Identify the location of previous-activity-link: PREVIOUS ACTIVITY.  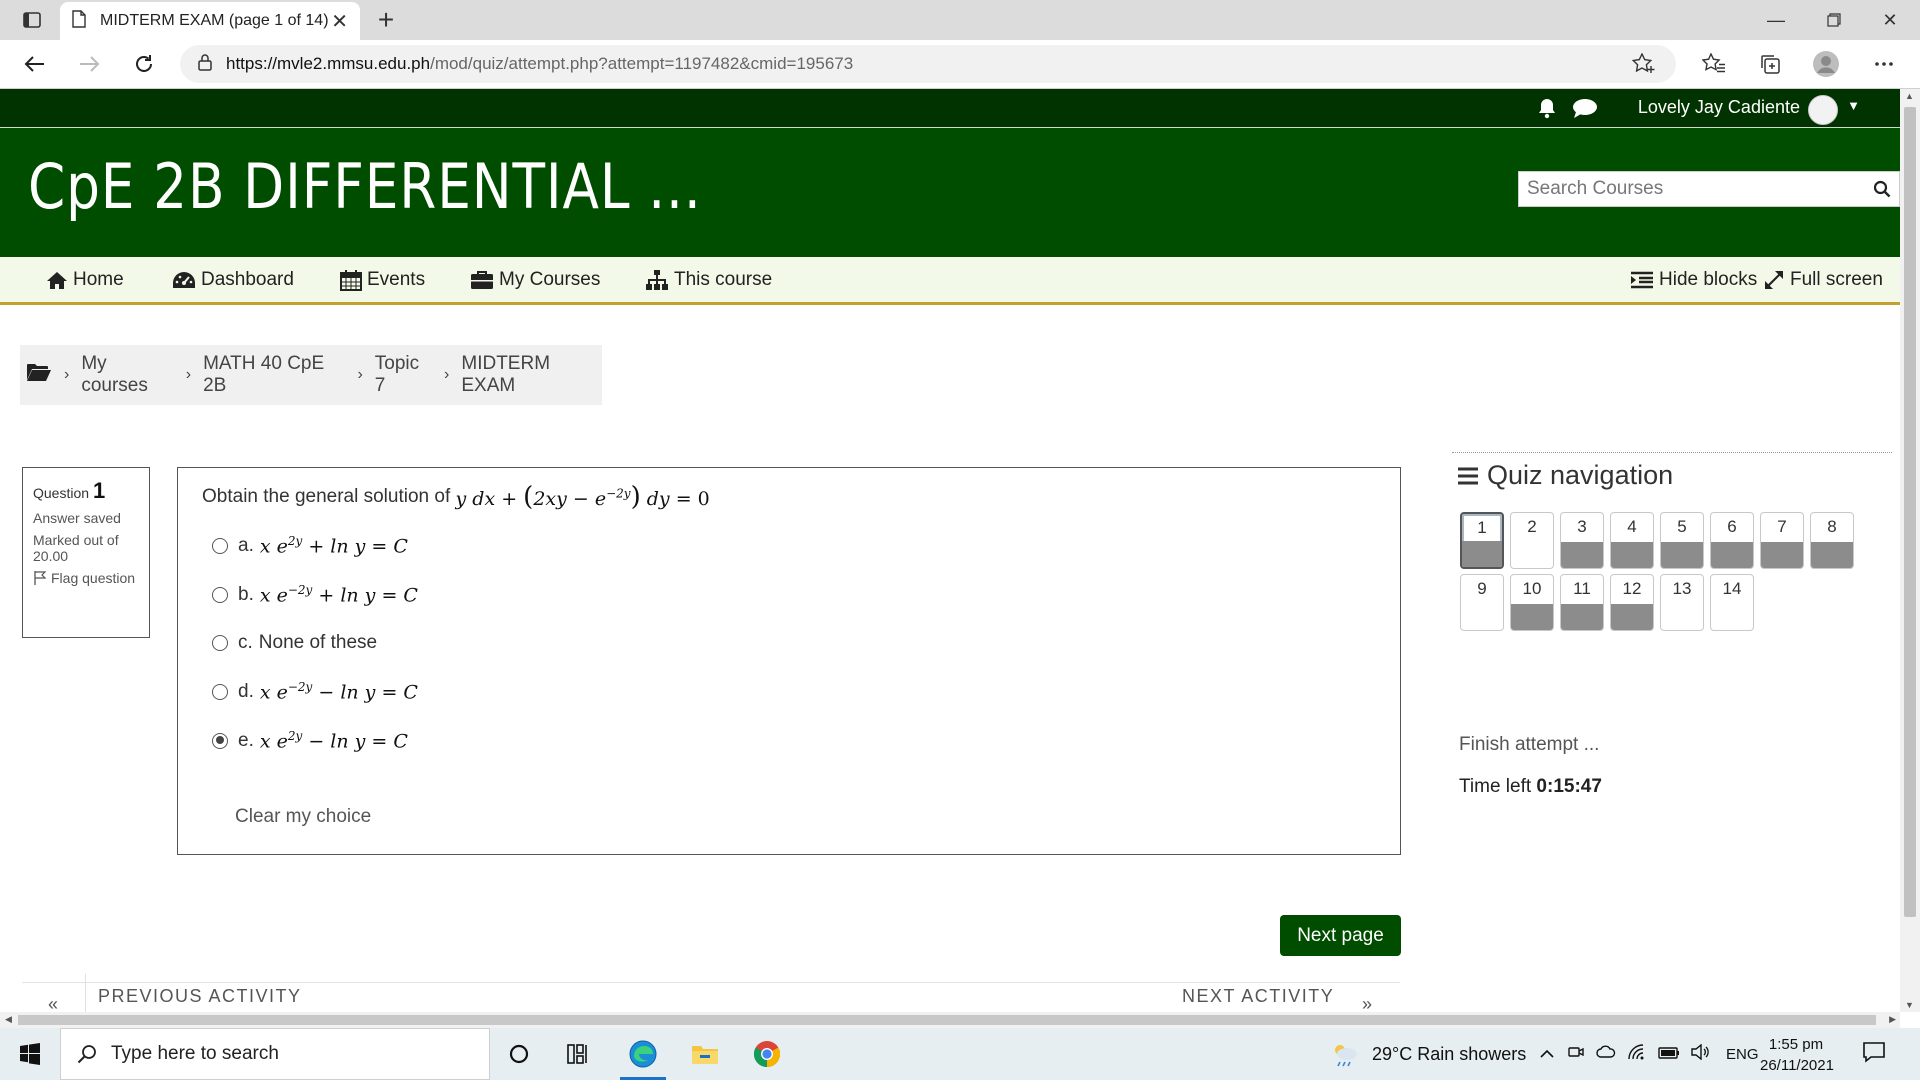
(200, 996).